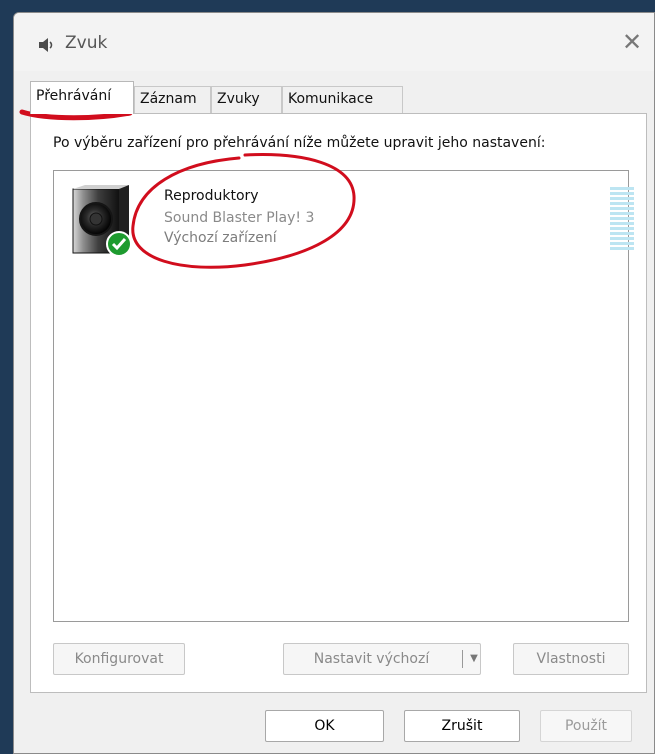 The width and height of the screenshot is (655, 754). I want to click on ok-button: OK, so click(324, 726).